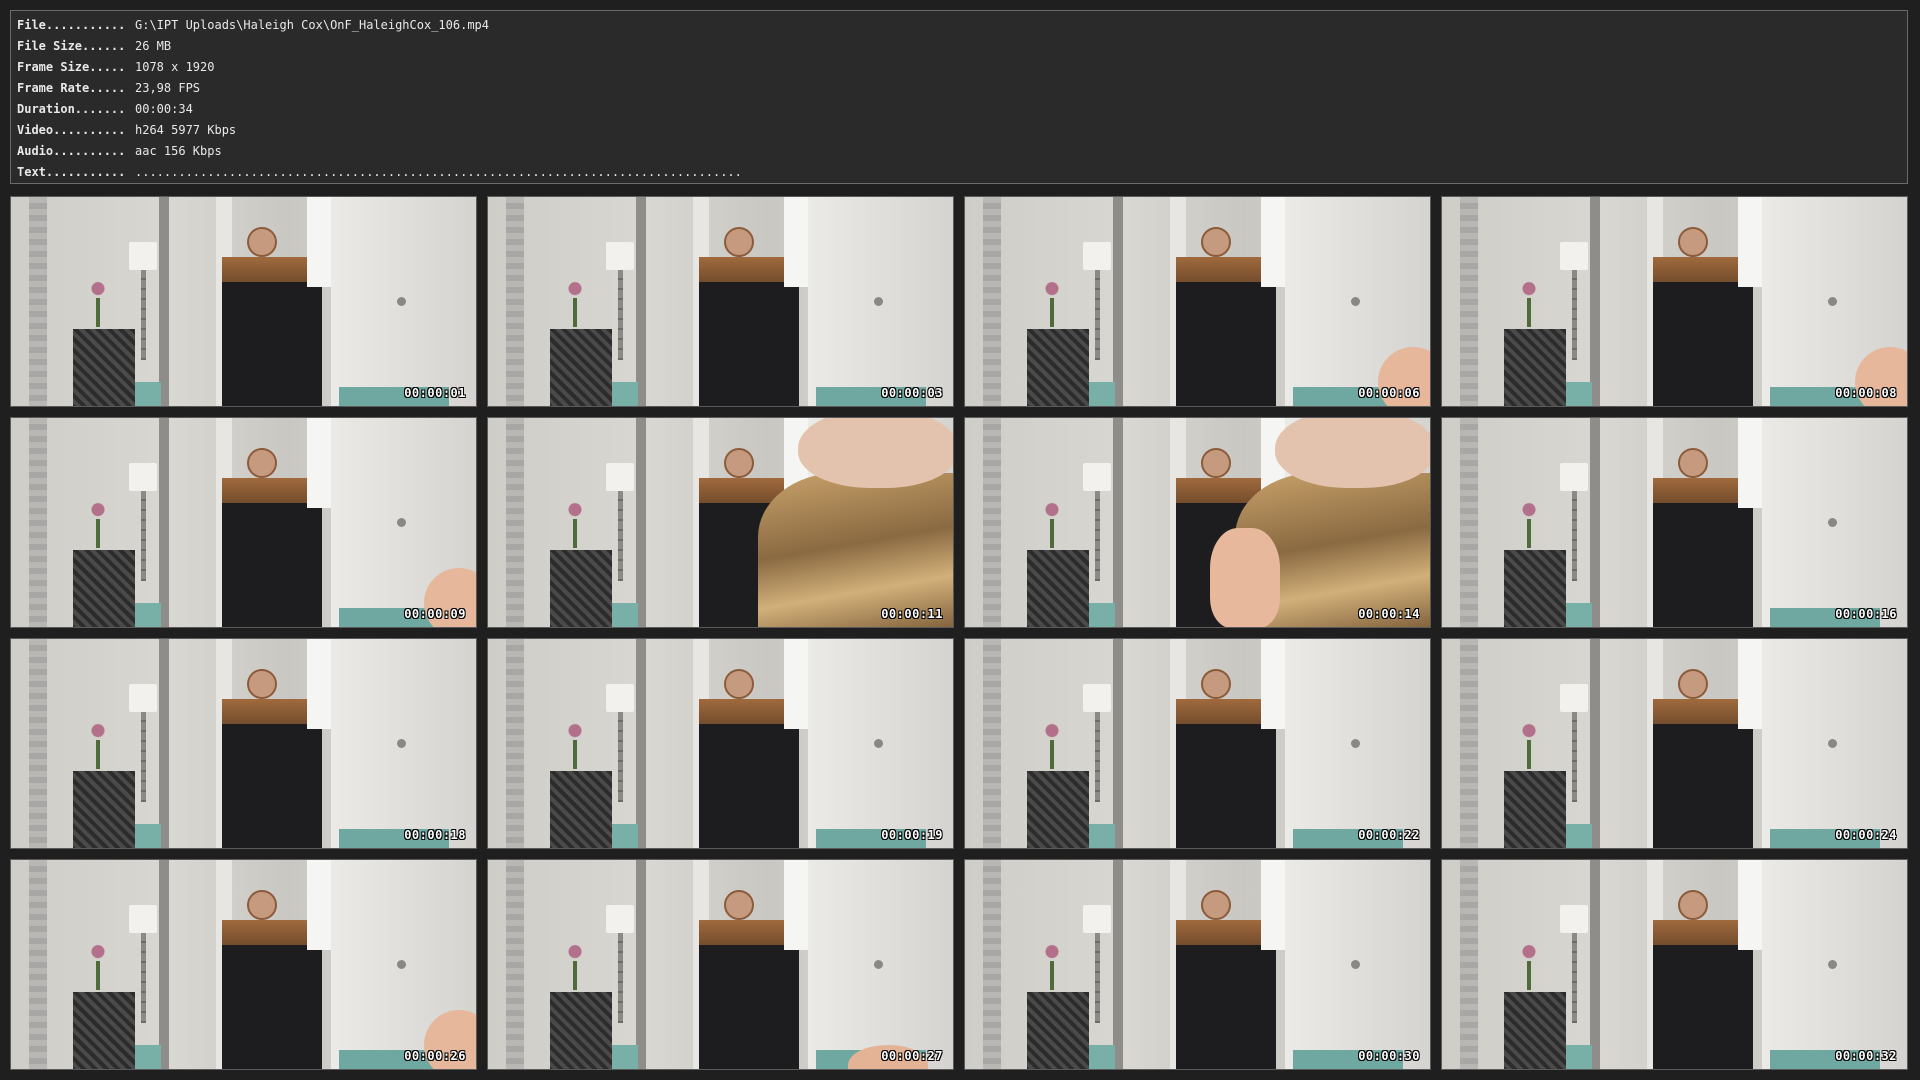 The height and width of the screenshot is (1080, 1920). I want to click on video-thumbnail: 00:00:08, so click(1674, 301).